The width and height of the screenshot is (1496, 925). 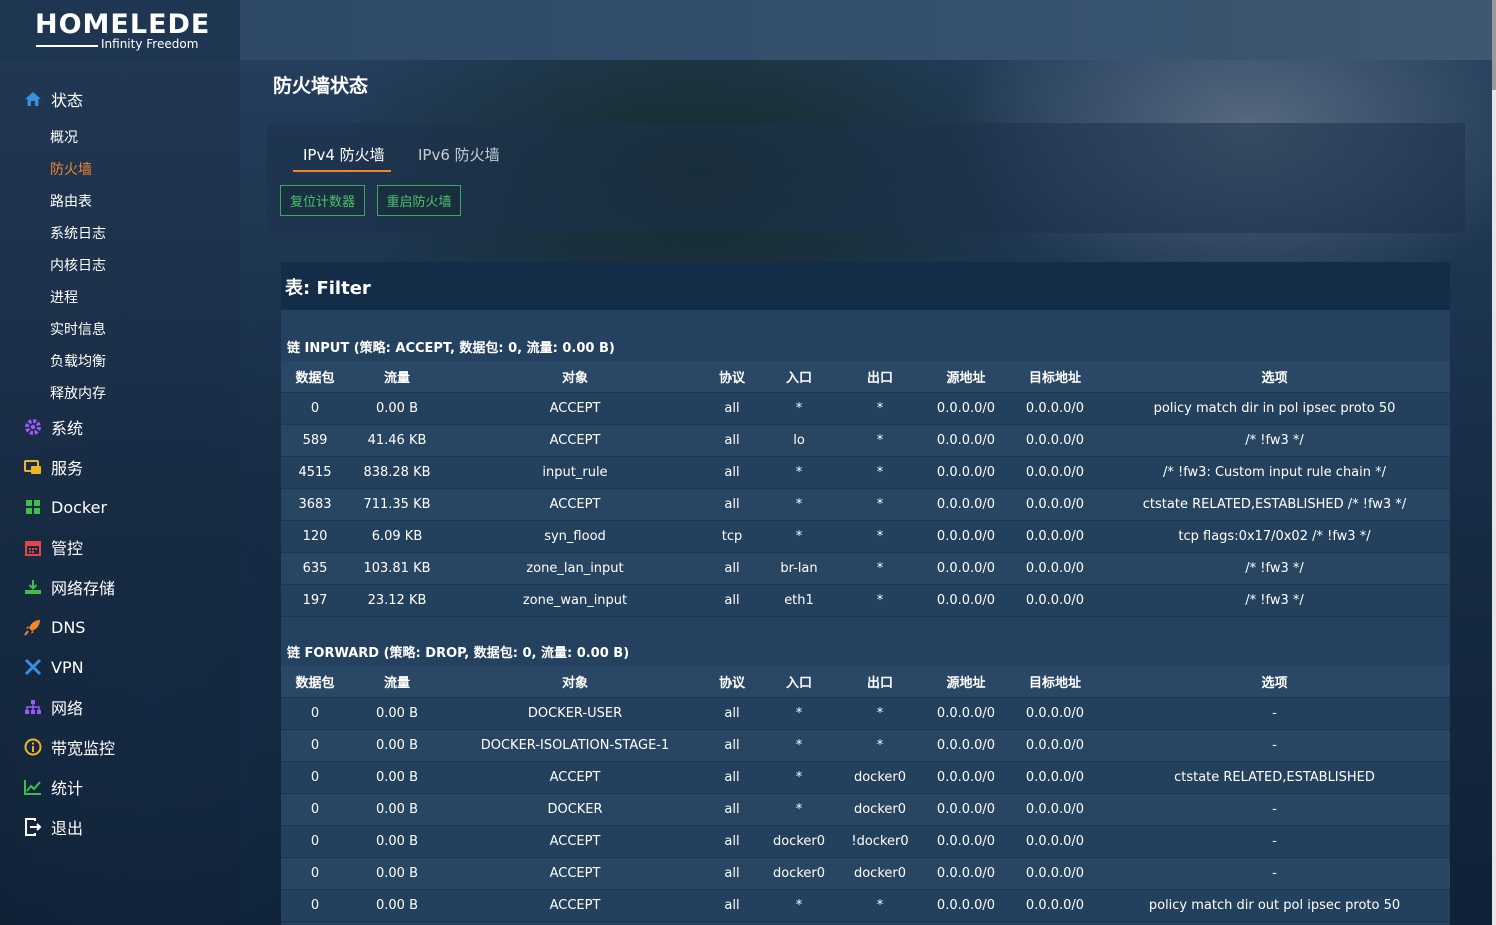 What do you see at coordinates (732, 536) in the screenshot?
I see `cell-protocol: tcp` at bounding box center [732, 536].